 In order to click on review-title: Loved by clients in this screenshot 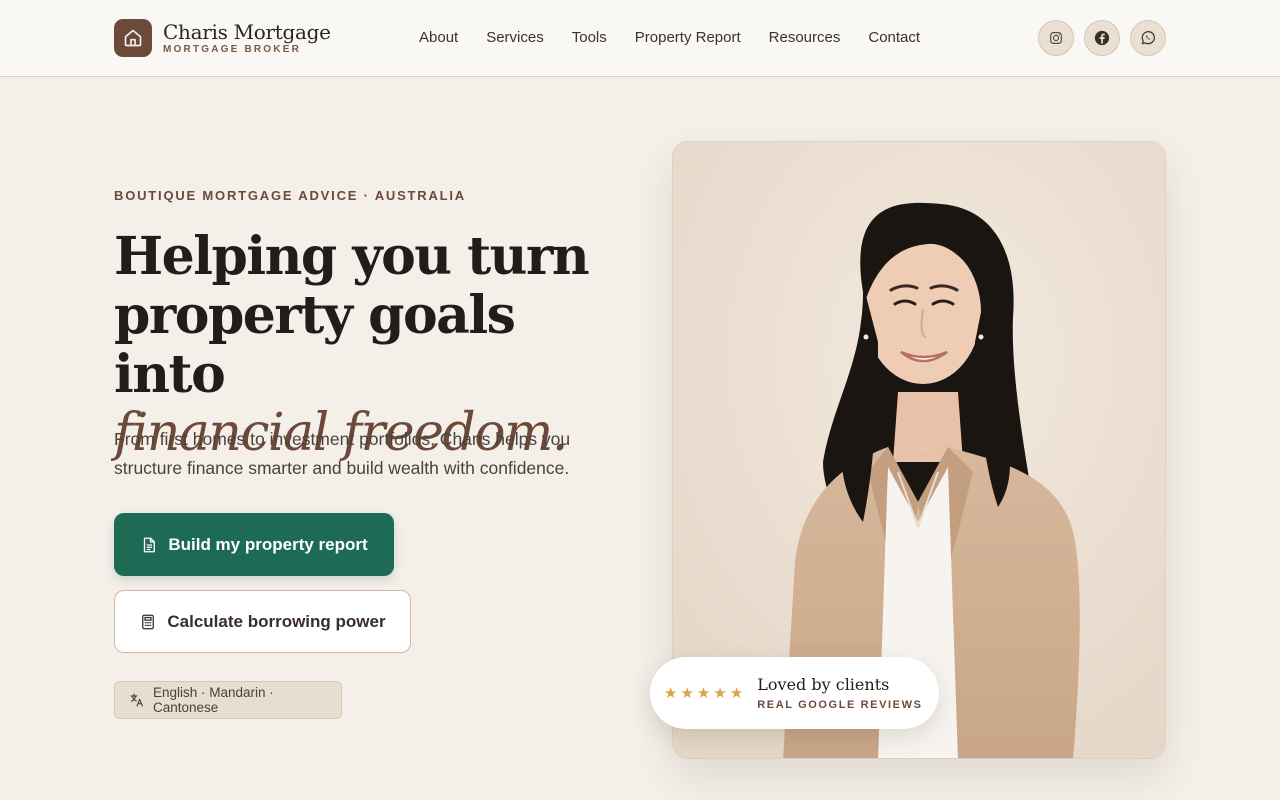, I will do `click(823, 684)`.